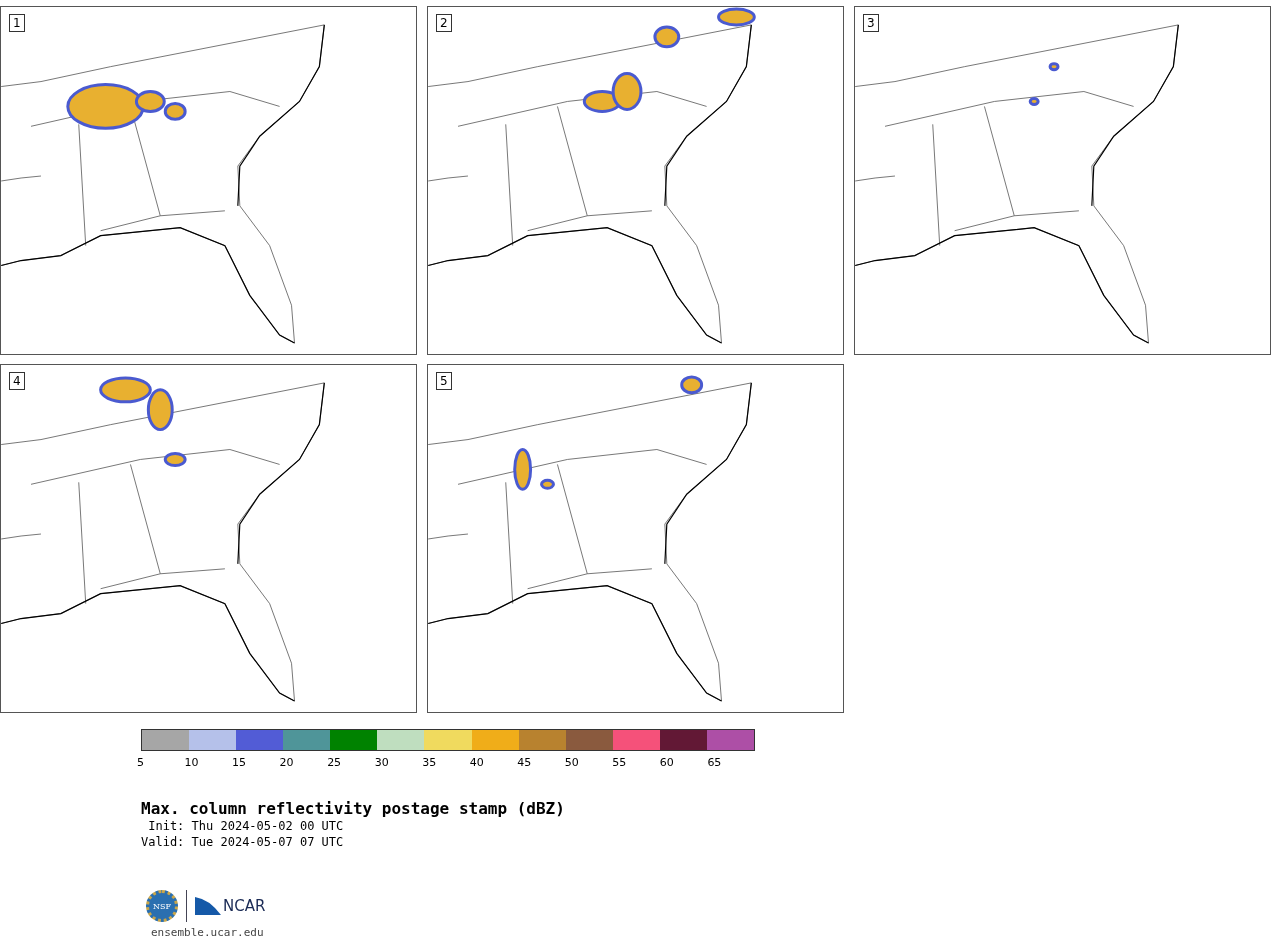  What do you see at coordinates (17, 381) in the screenshot?
I see `panel-number: 4` at bounding box center [17, 381].